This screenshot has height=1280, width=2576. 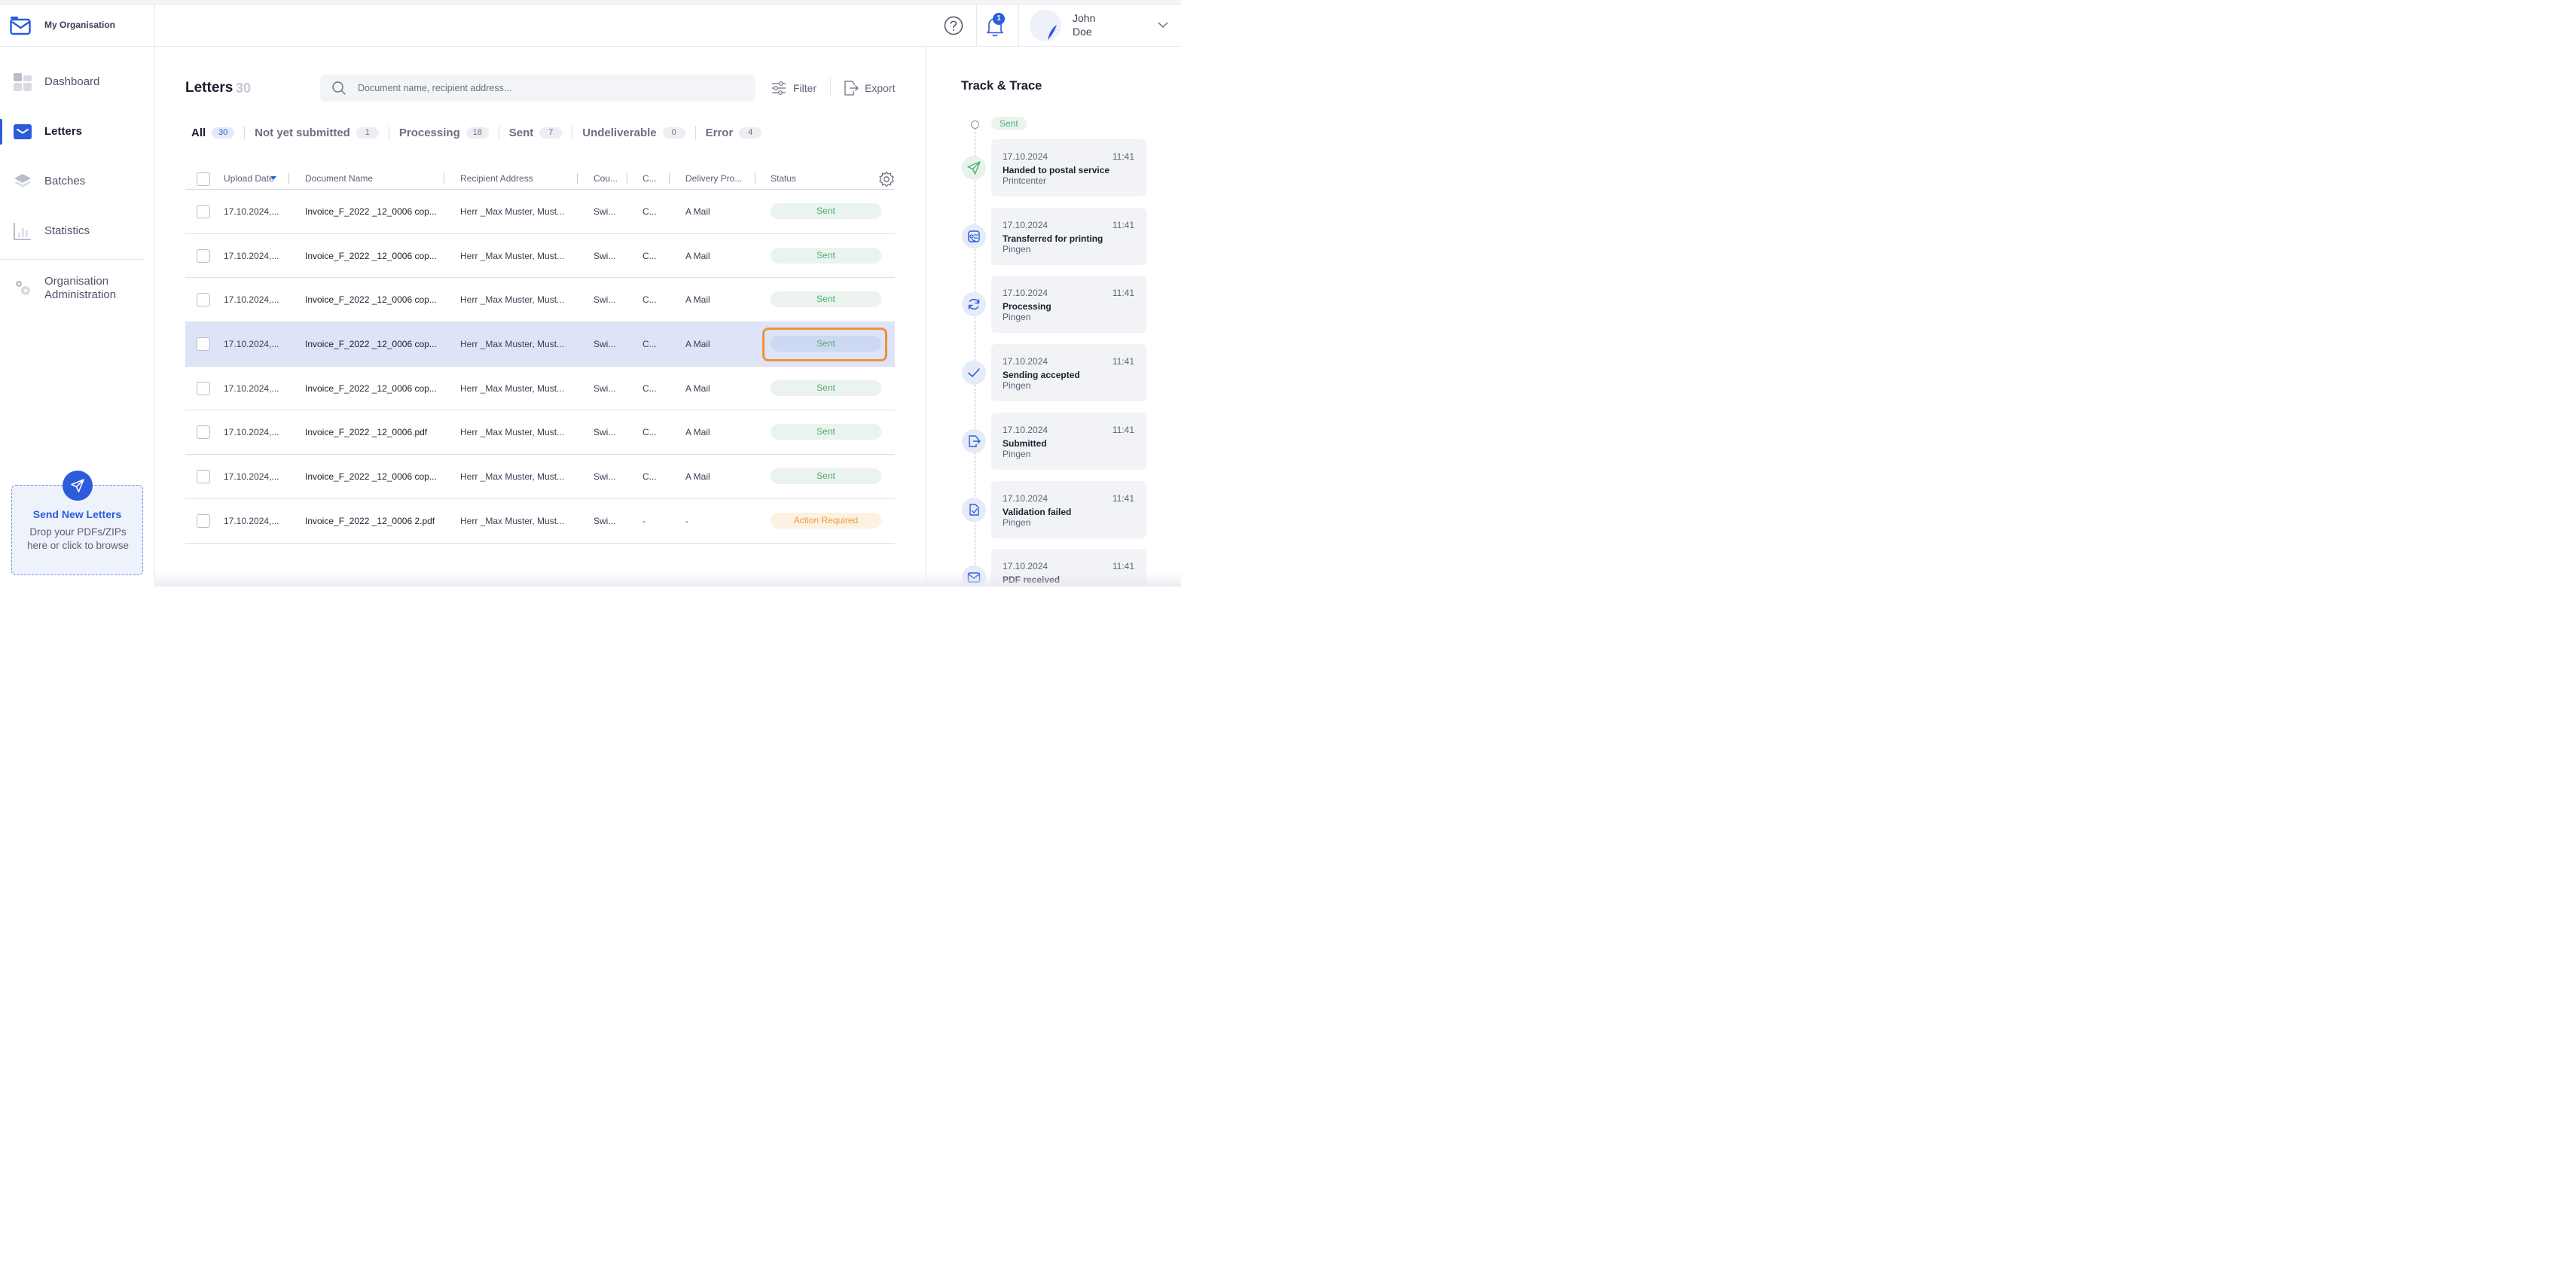 What do you see at coordinates (953, 25) in the screenshot?
I see `help-icon` at bounding box center [953, 25].